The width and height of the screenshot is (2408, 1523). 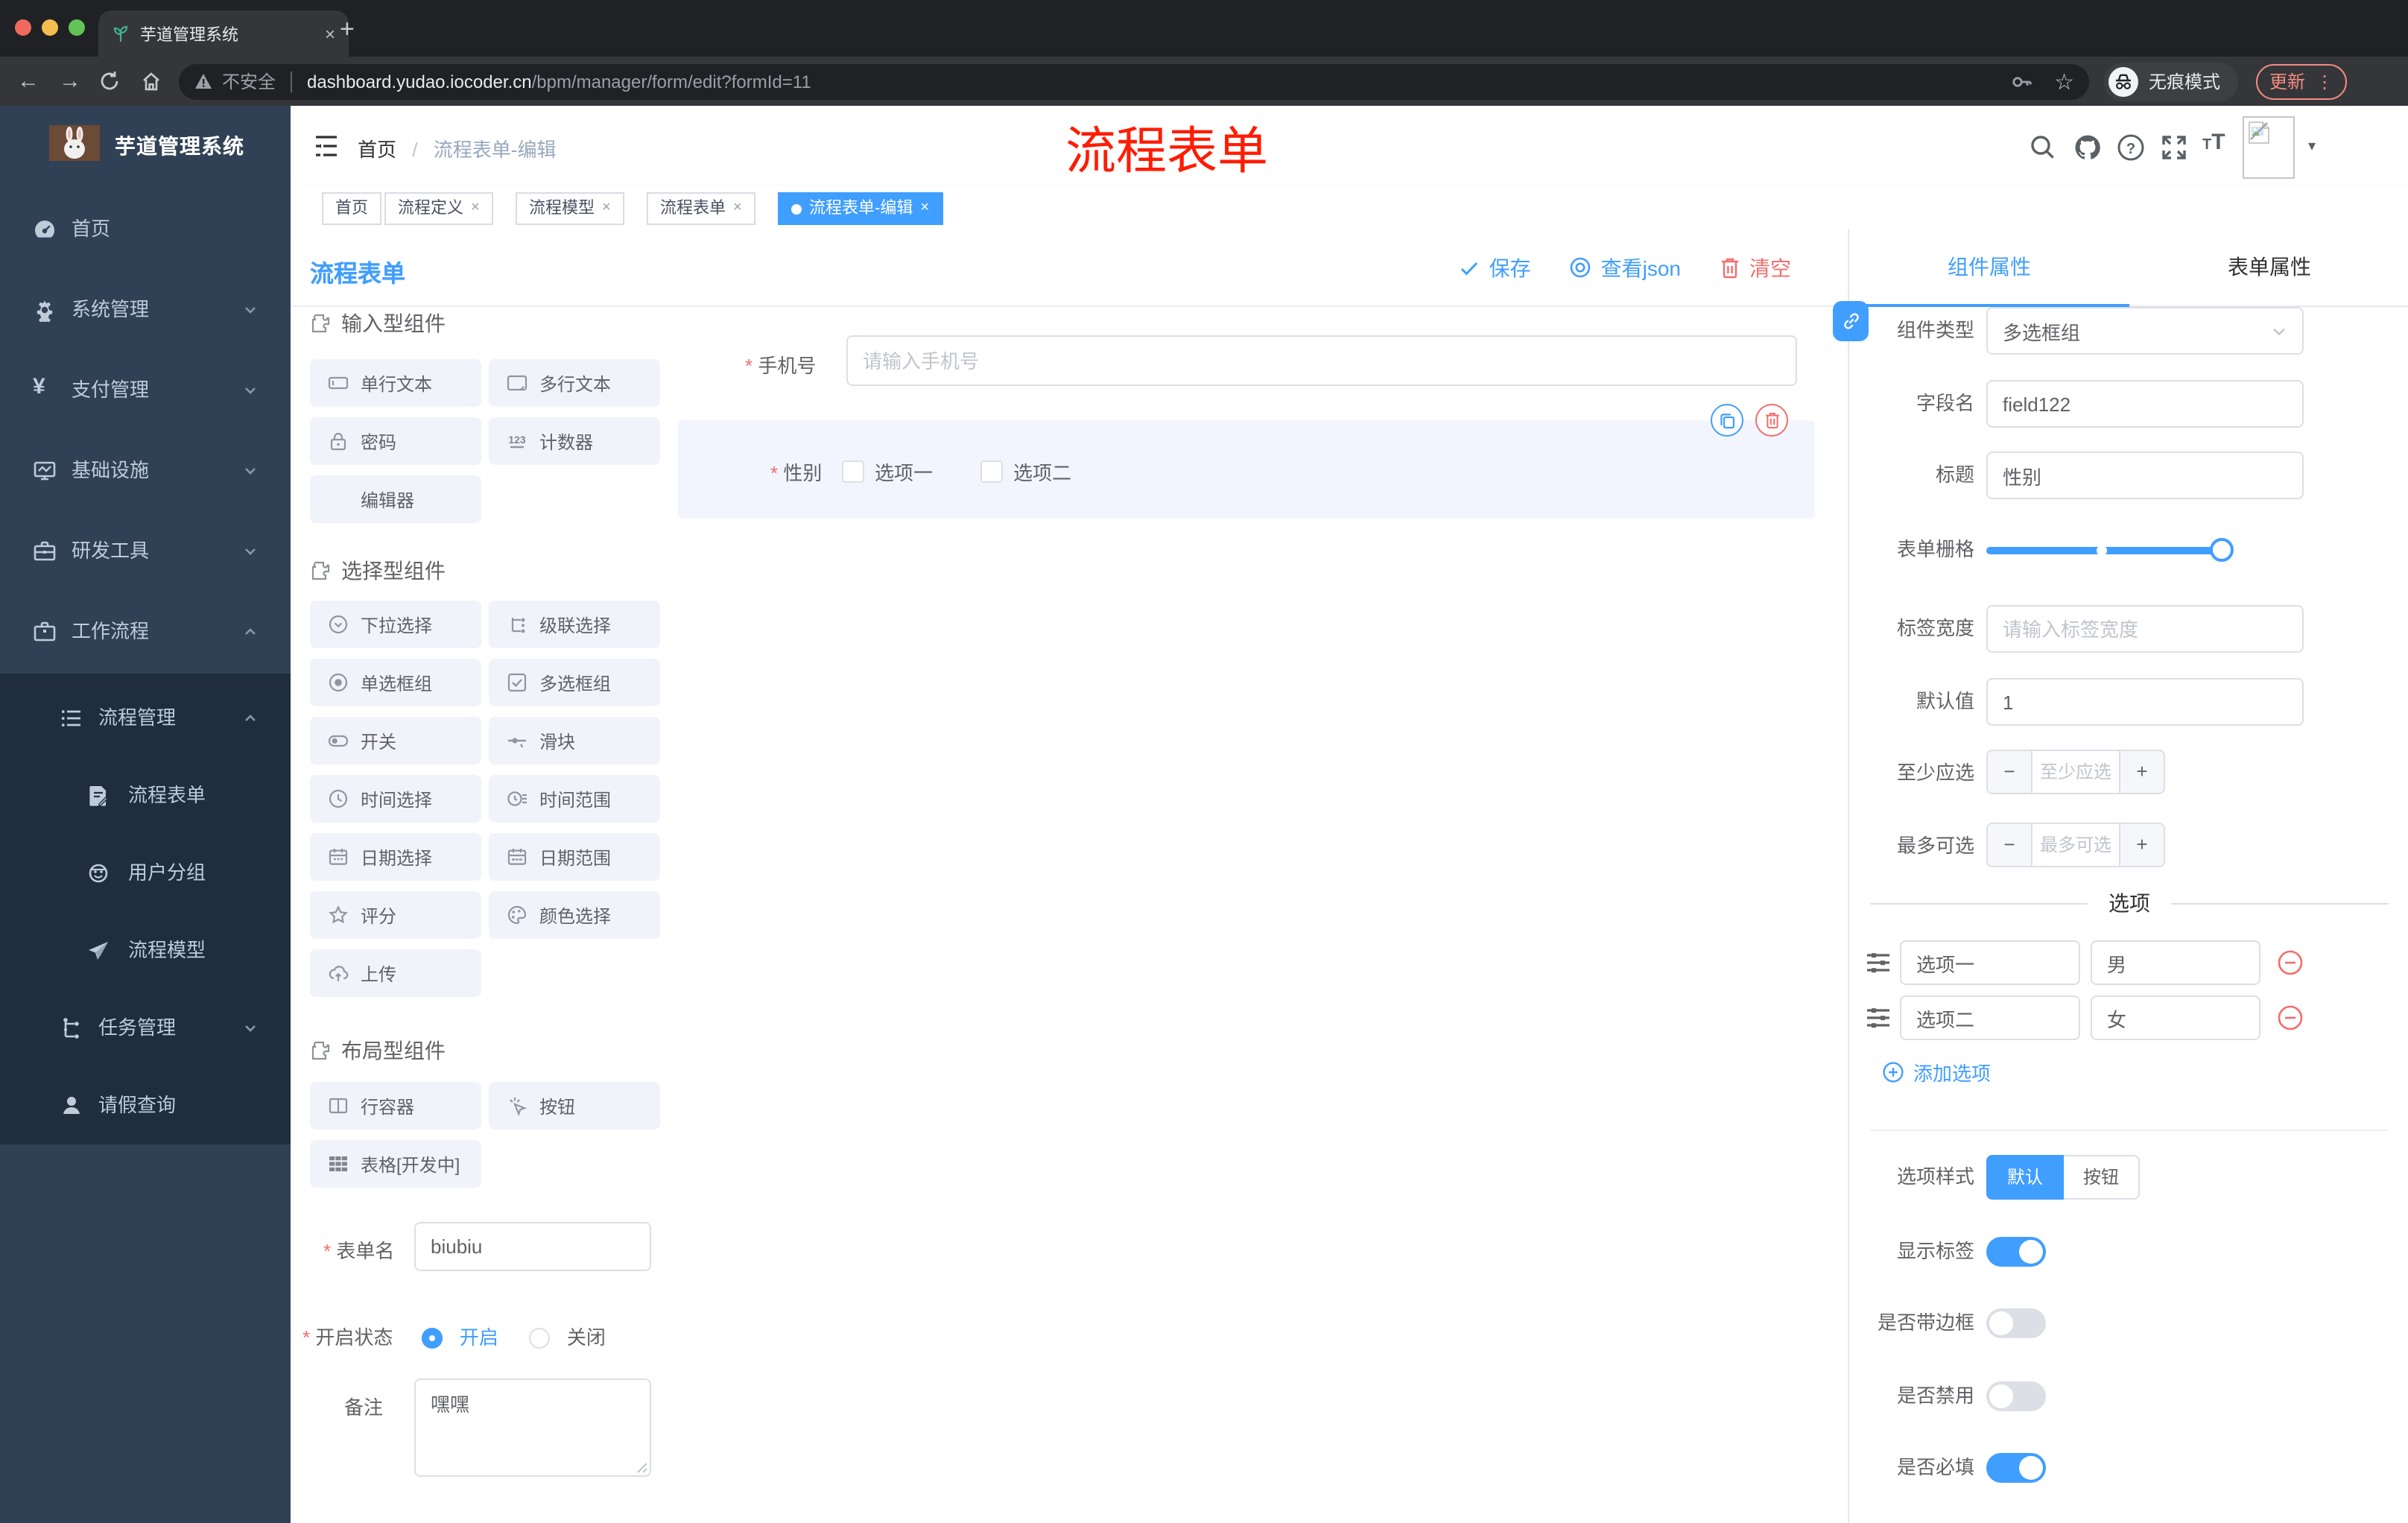 What do you see at coordinates (145, 951) in the screenshot?
I see `sidebar-item-process-model: 流程模型` at bounding box center [145, 951].